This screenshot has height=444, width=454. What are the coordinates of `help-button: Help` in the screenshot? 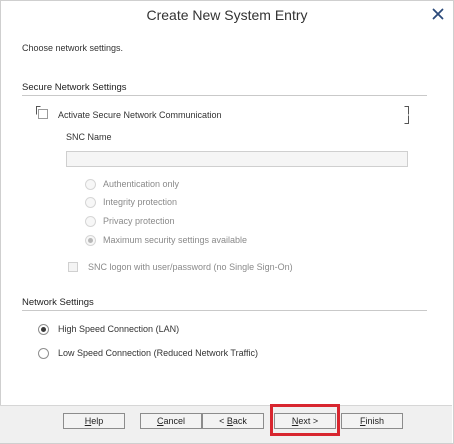 It's located at (94, 421).